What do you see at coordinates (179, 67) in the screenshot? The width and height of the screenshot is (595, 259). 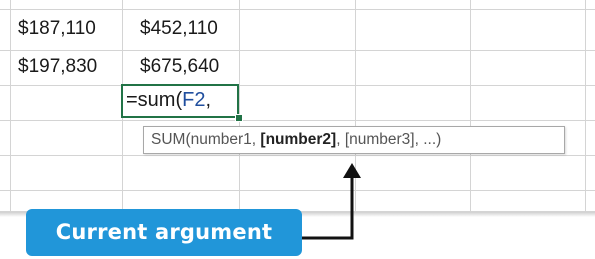 I see `cell-row2-col-b: $675,640` at bounding box center [179, 67].